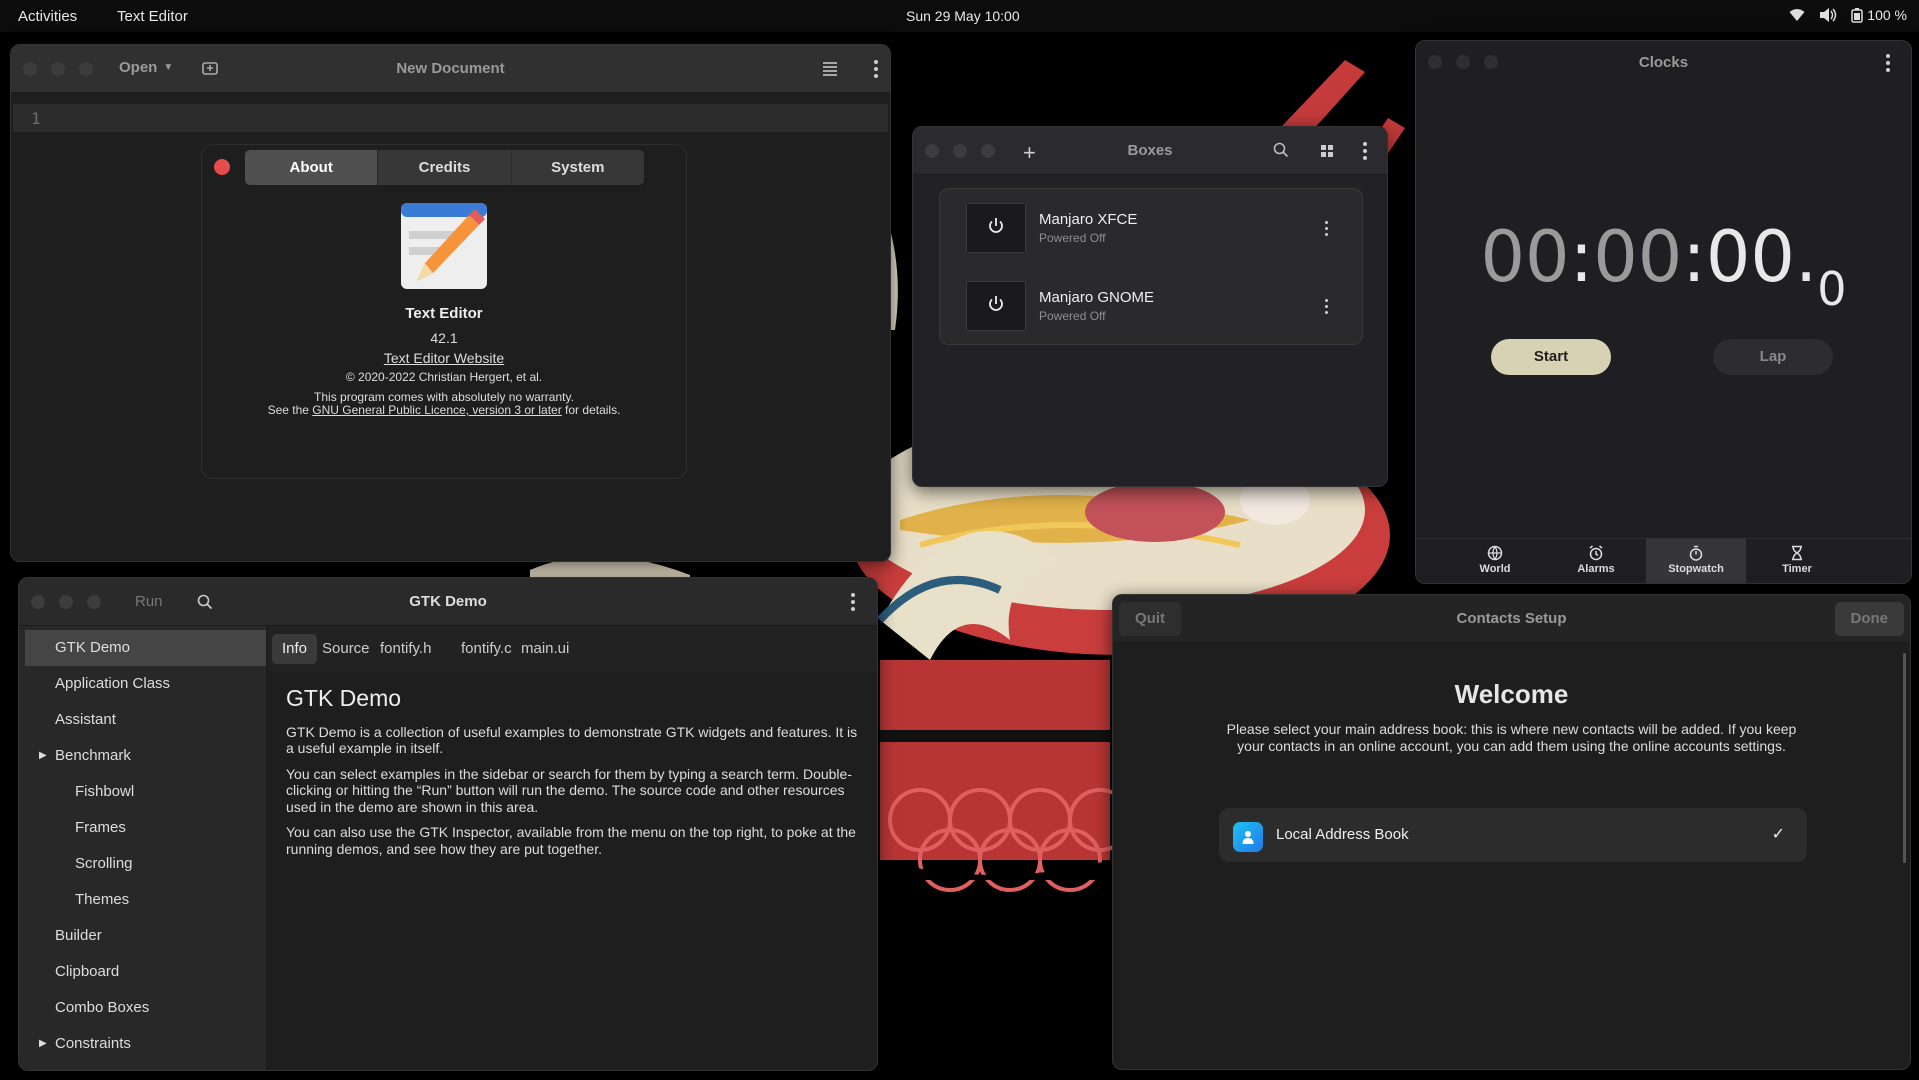 The width and height of the screenshot is (1919, 1080). What do you see at coordinates (578, 167) in the screenshot?
I see `tab-system: System` at bounding box center [578, 167].